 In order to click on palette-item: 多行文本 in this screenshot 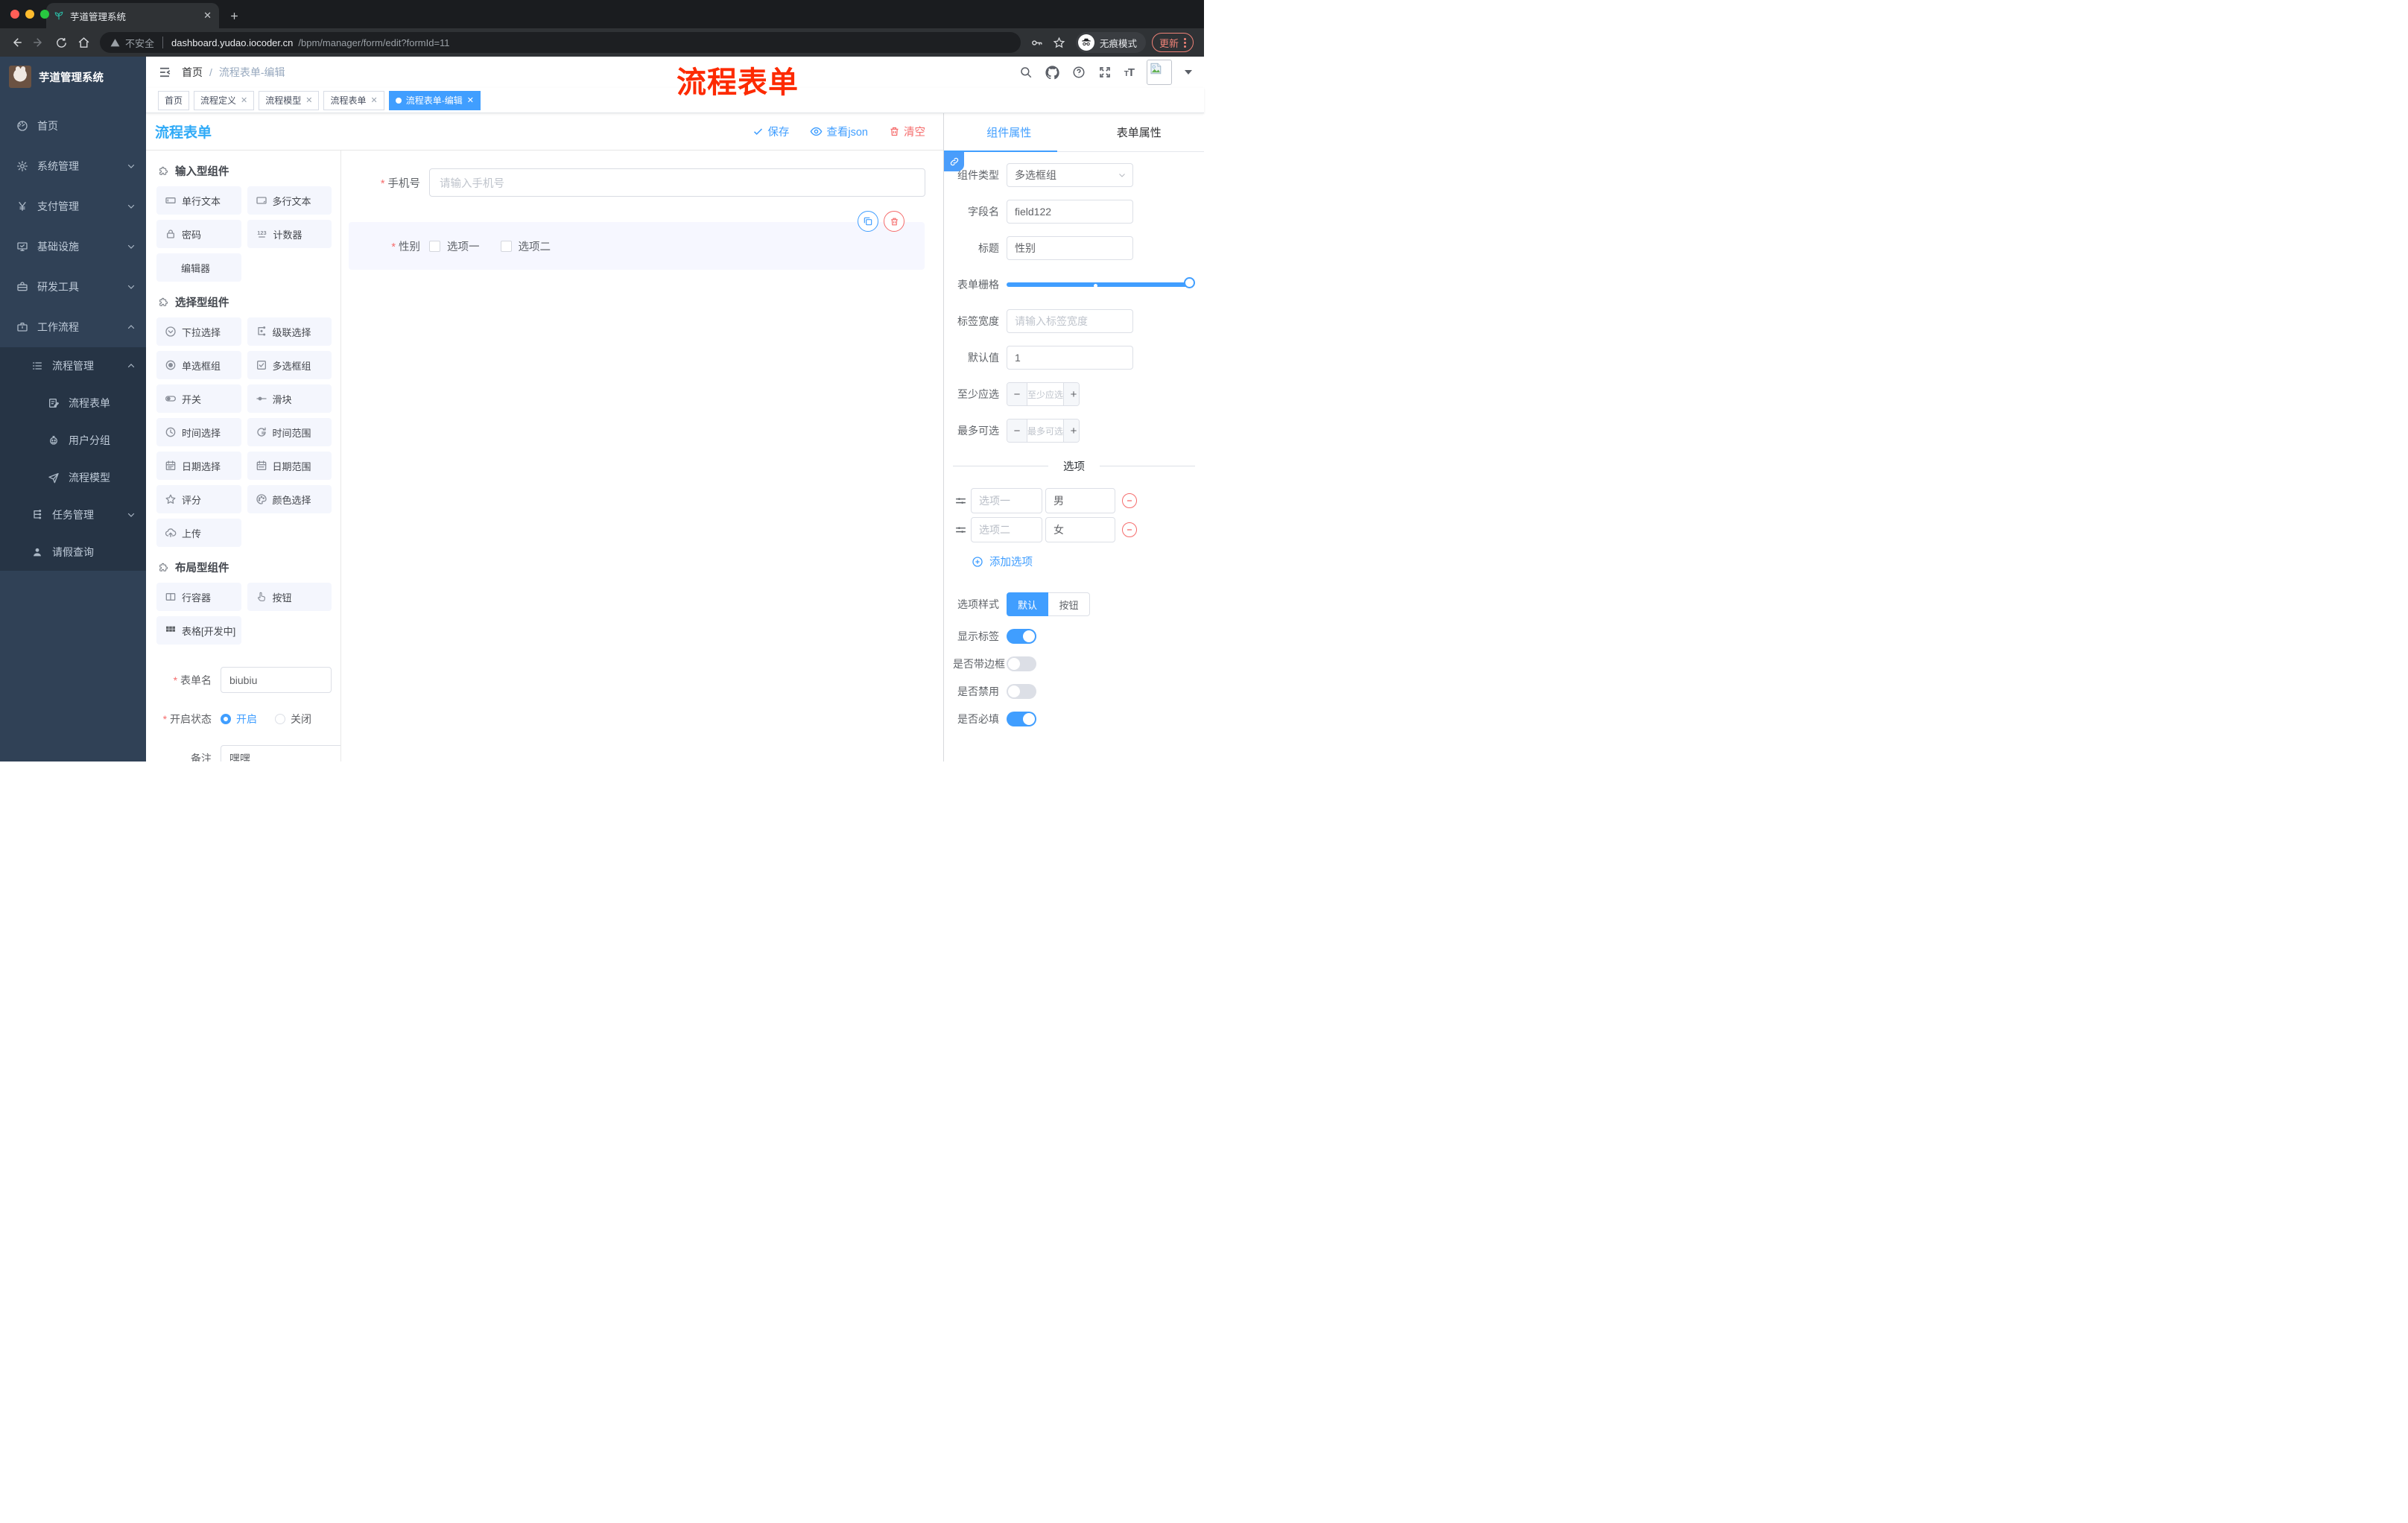, I will do `click(289, 200)`.